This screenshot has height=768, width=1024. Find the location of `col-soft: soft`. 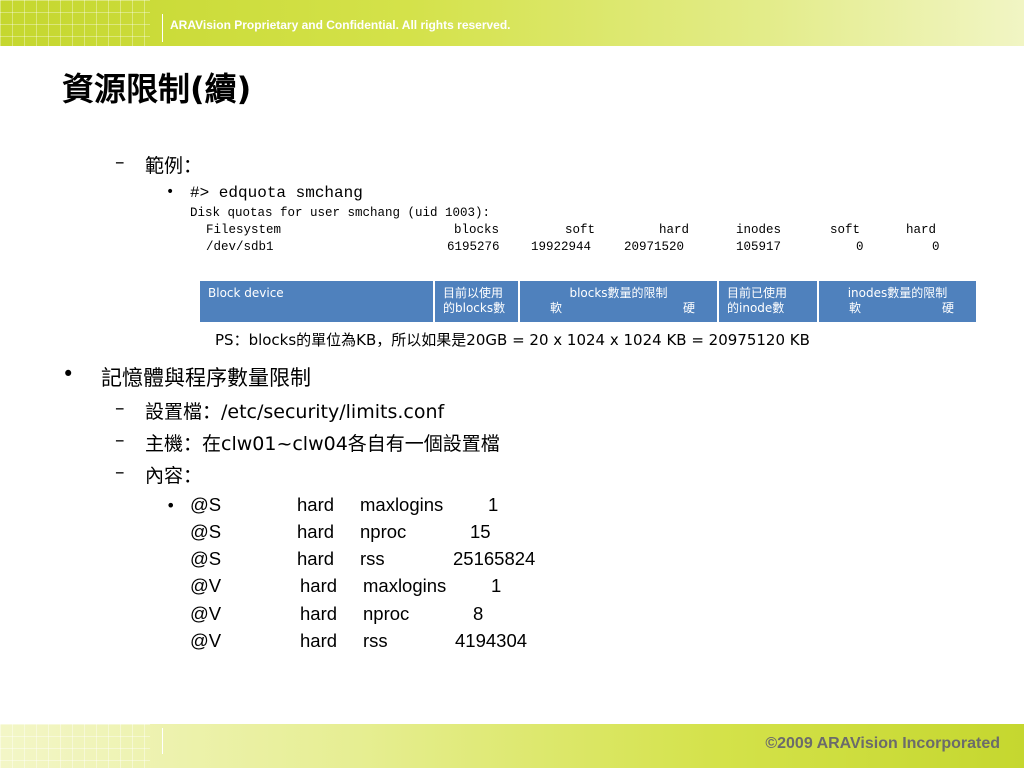

col-soft: soft is located at coordinates (580, 230).